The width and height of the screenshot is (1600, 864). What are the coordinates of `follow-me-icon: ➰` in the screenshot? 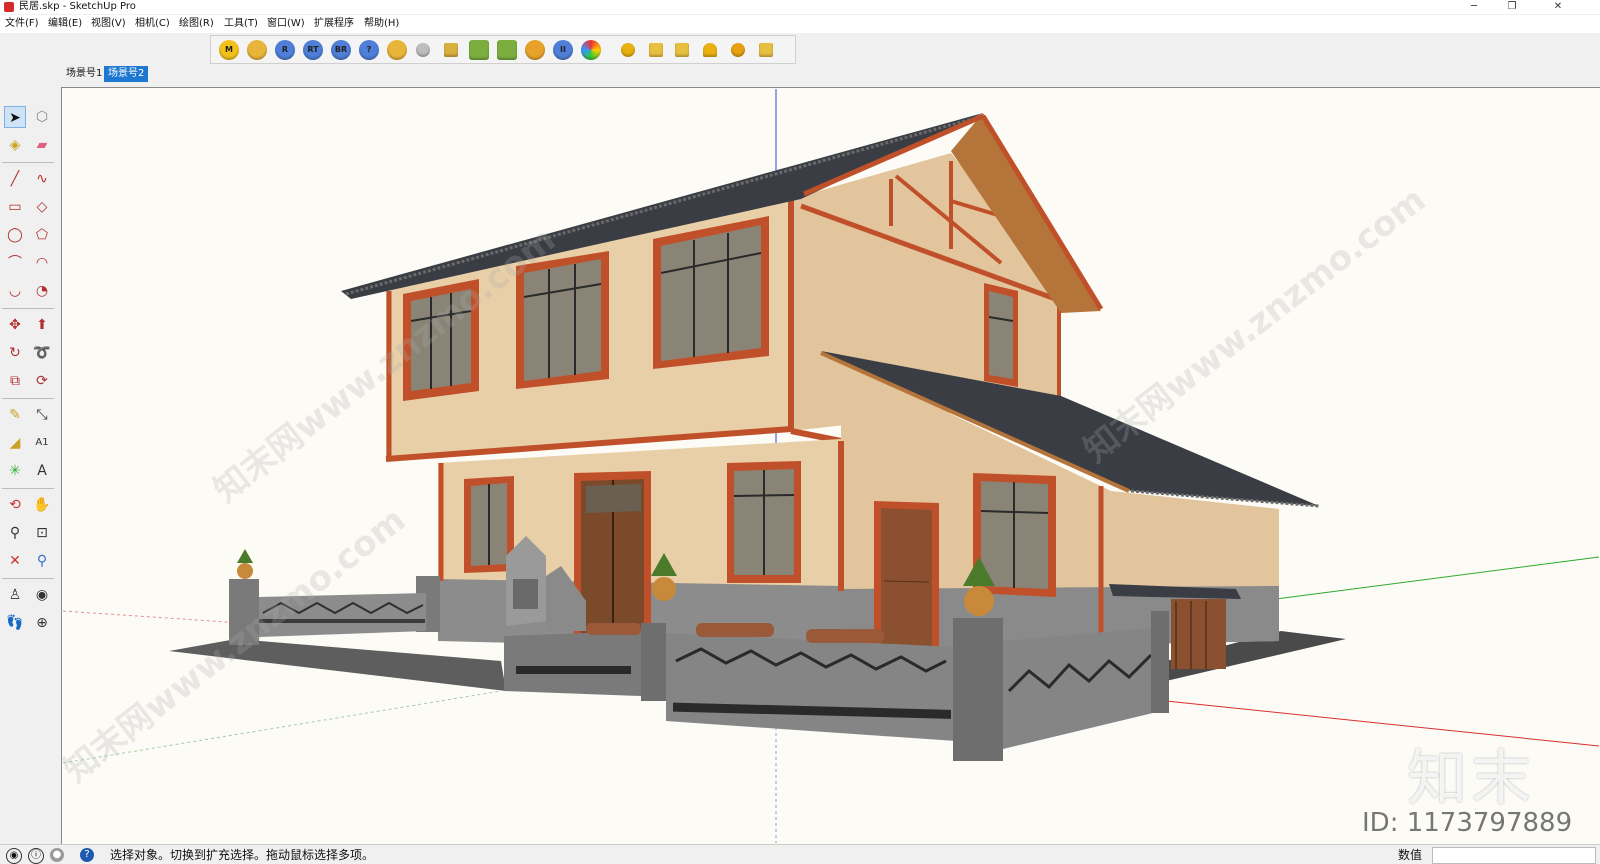 It's located at (42, 353).